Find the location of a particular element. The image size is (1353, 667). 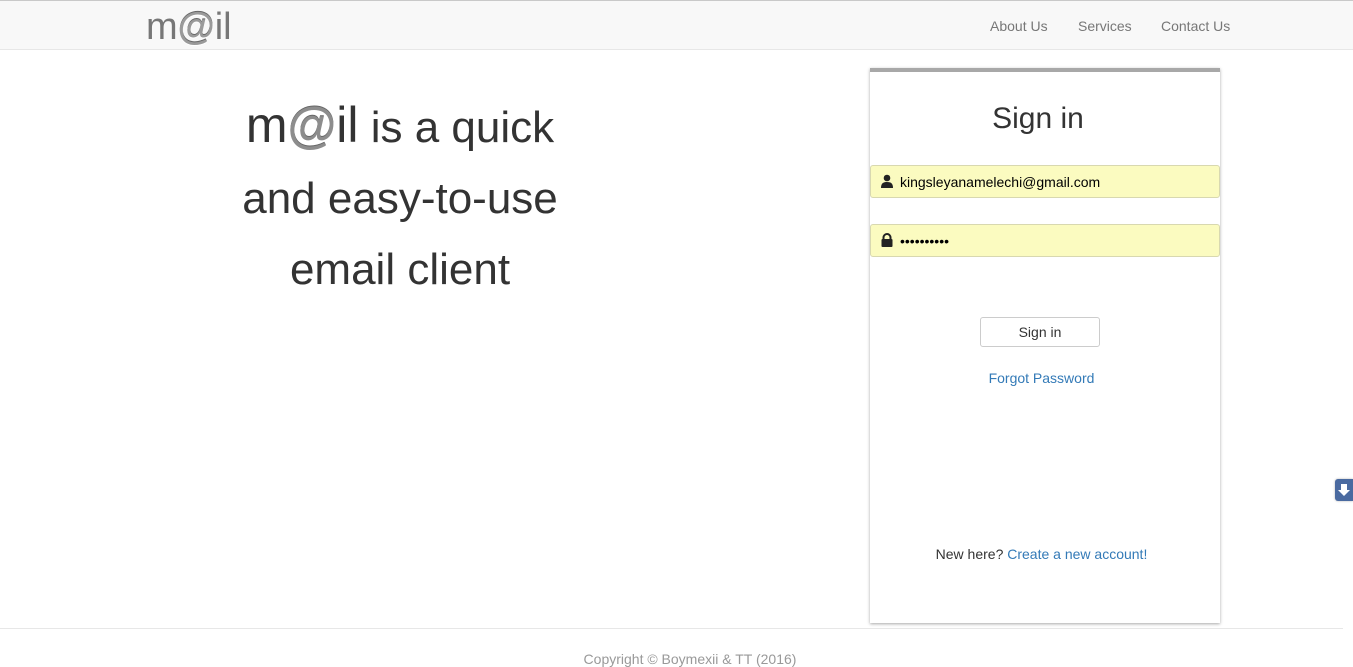

side-tab-button is located at coordinates (1344, 490).